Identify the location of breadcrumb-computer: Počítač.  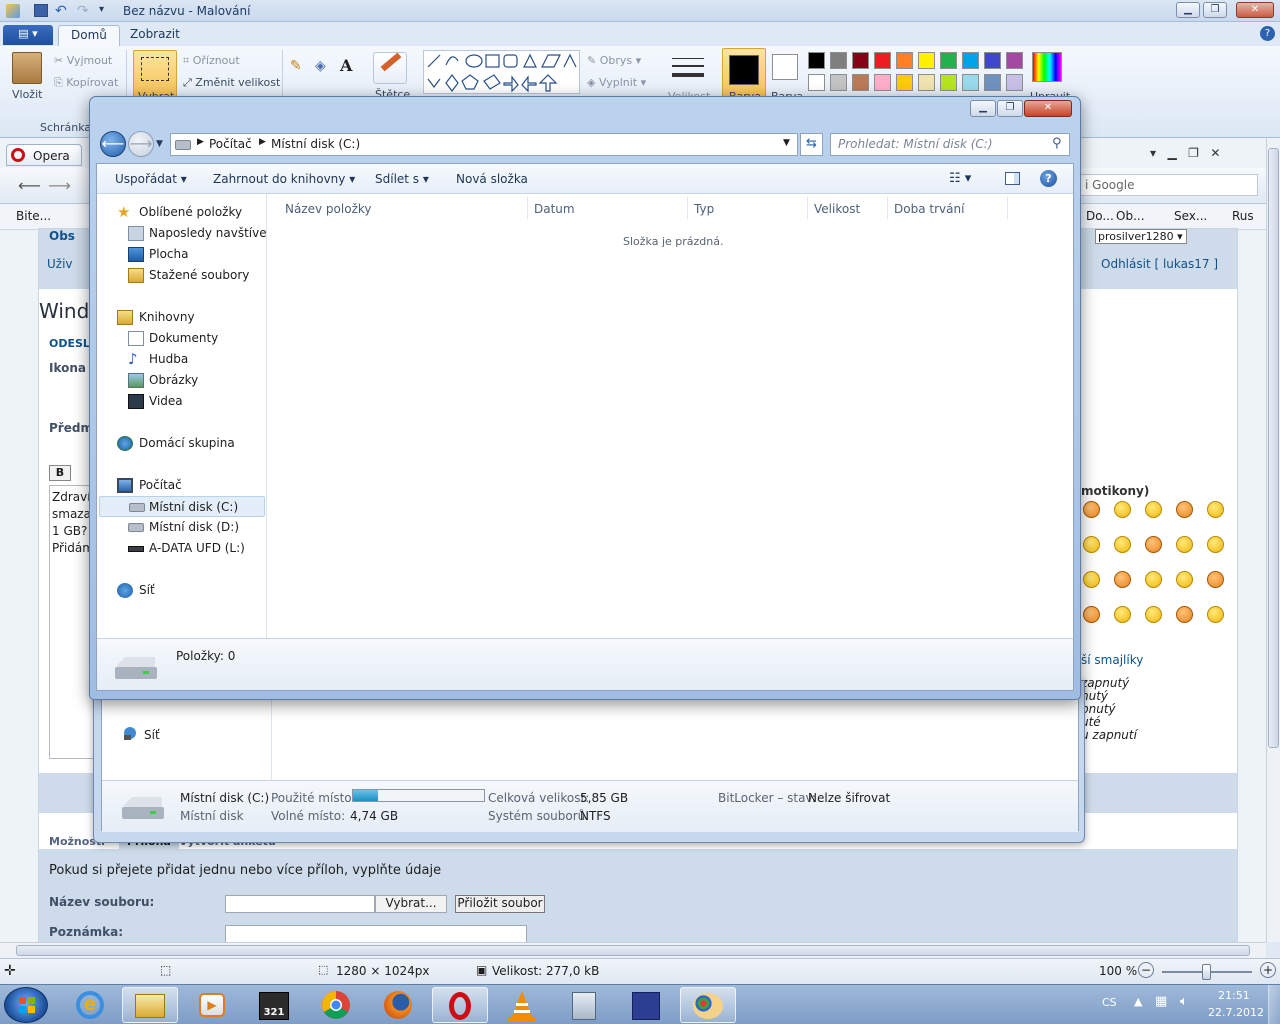
(230, 144).